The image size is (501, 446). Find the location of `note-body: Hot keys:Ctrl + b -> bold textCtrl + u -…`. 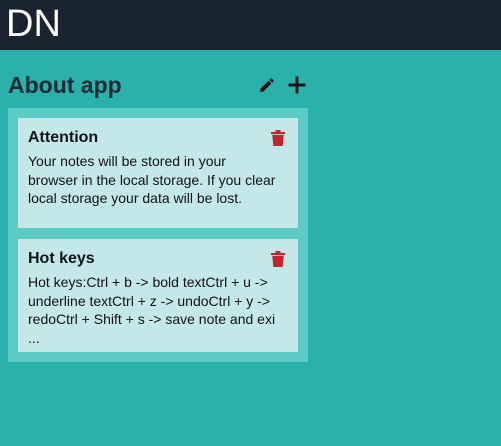

note-body: Hot keys:Ctrl + b -> bold textCtrl + u -… is located at coordinates (152, 310).